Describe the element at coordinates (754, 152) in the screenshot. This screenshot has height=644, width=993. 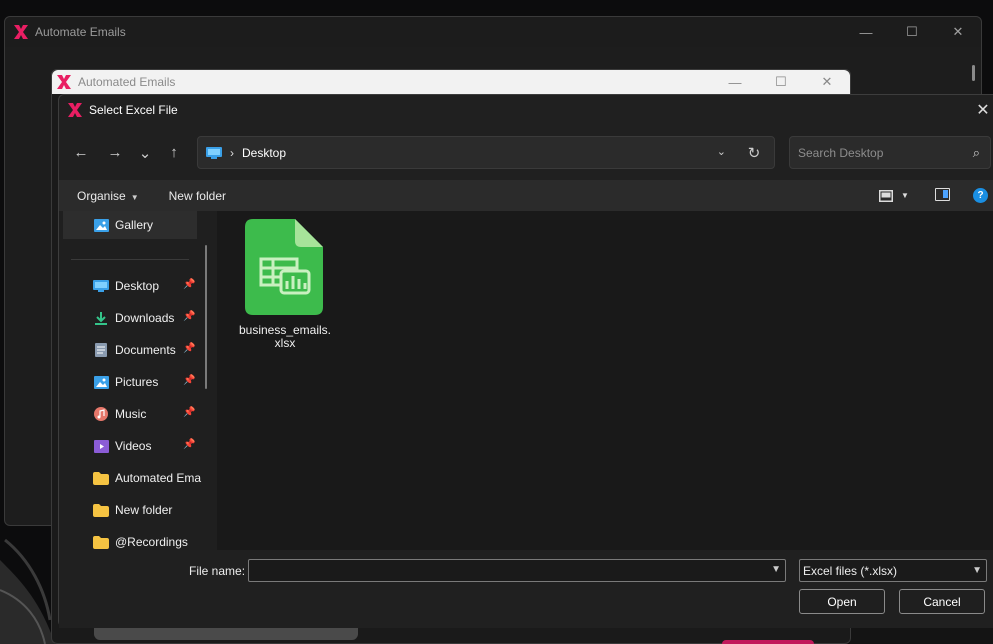
I see `refresh-icon: ↻` at that location.